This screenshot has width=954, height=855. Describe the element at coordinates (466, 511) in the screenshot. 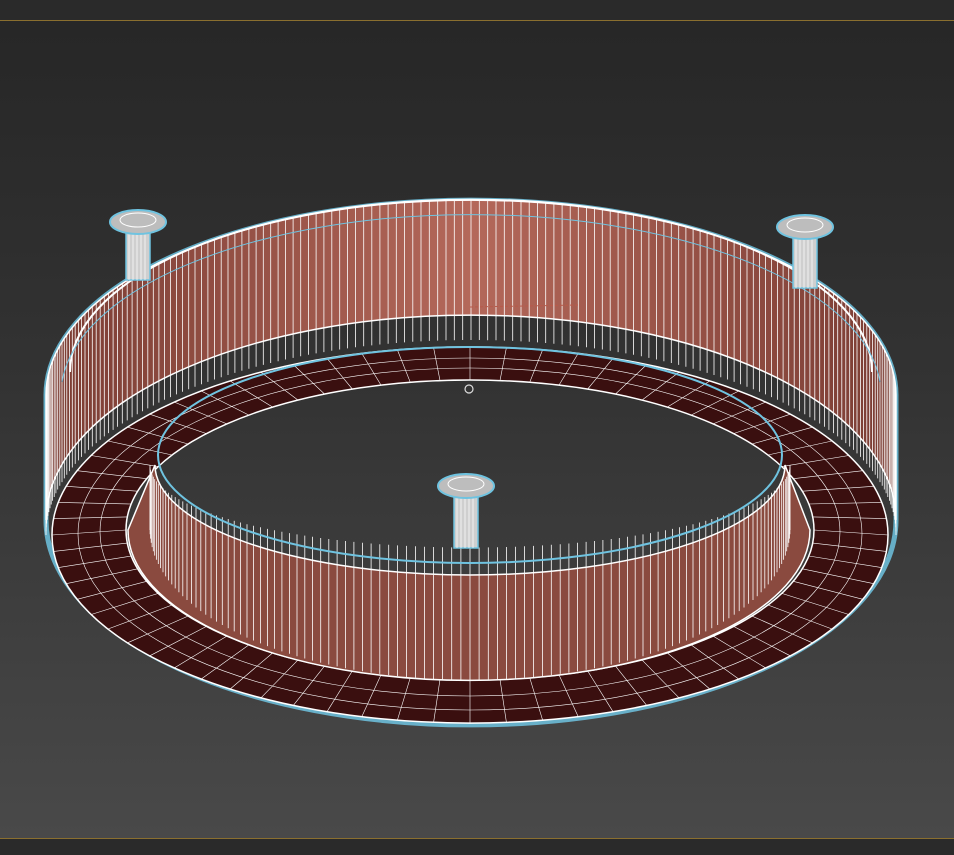

I see `rod-center` at that location.